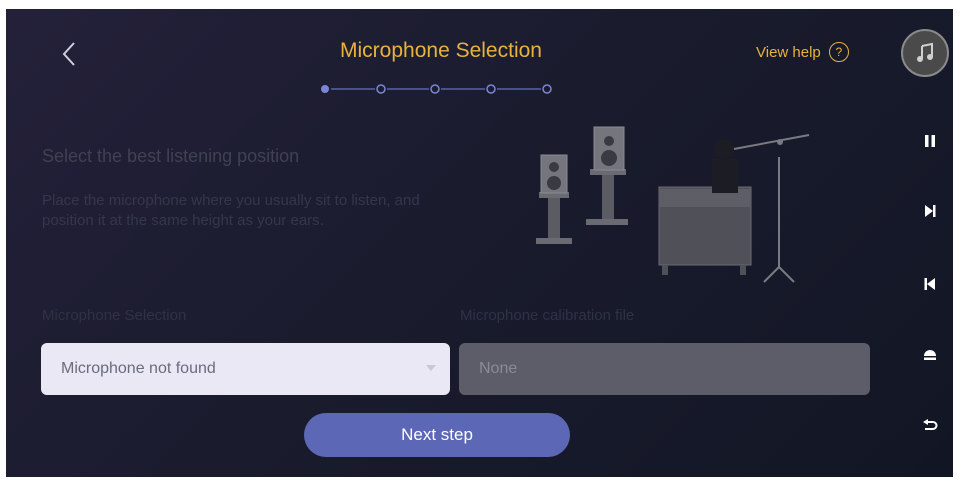 This screenshot has height=481, width=960. I want to click on view-help-link: View help ?, so click(802, 52).